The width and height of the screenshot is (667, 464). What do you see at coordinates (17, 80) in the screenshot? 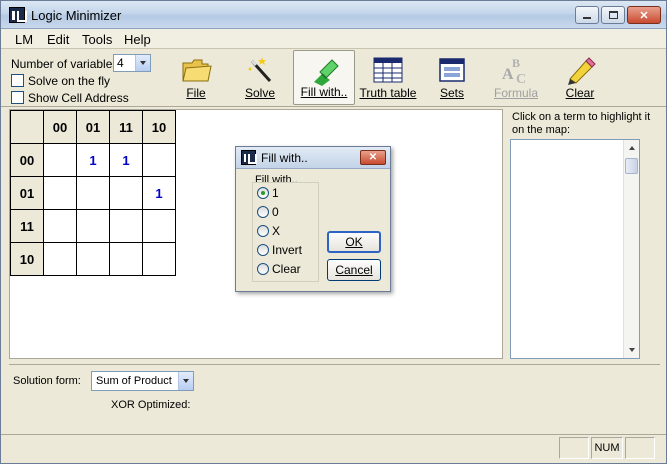
I see `solve-on-fly-checkbox` at bounding box center [17, 80].